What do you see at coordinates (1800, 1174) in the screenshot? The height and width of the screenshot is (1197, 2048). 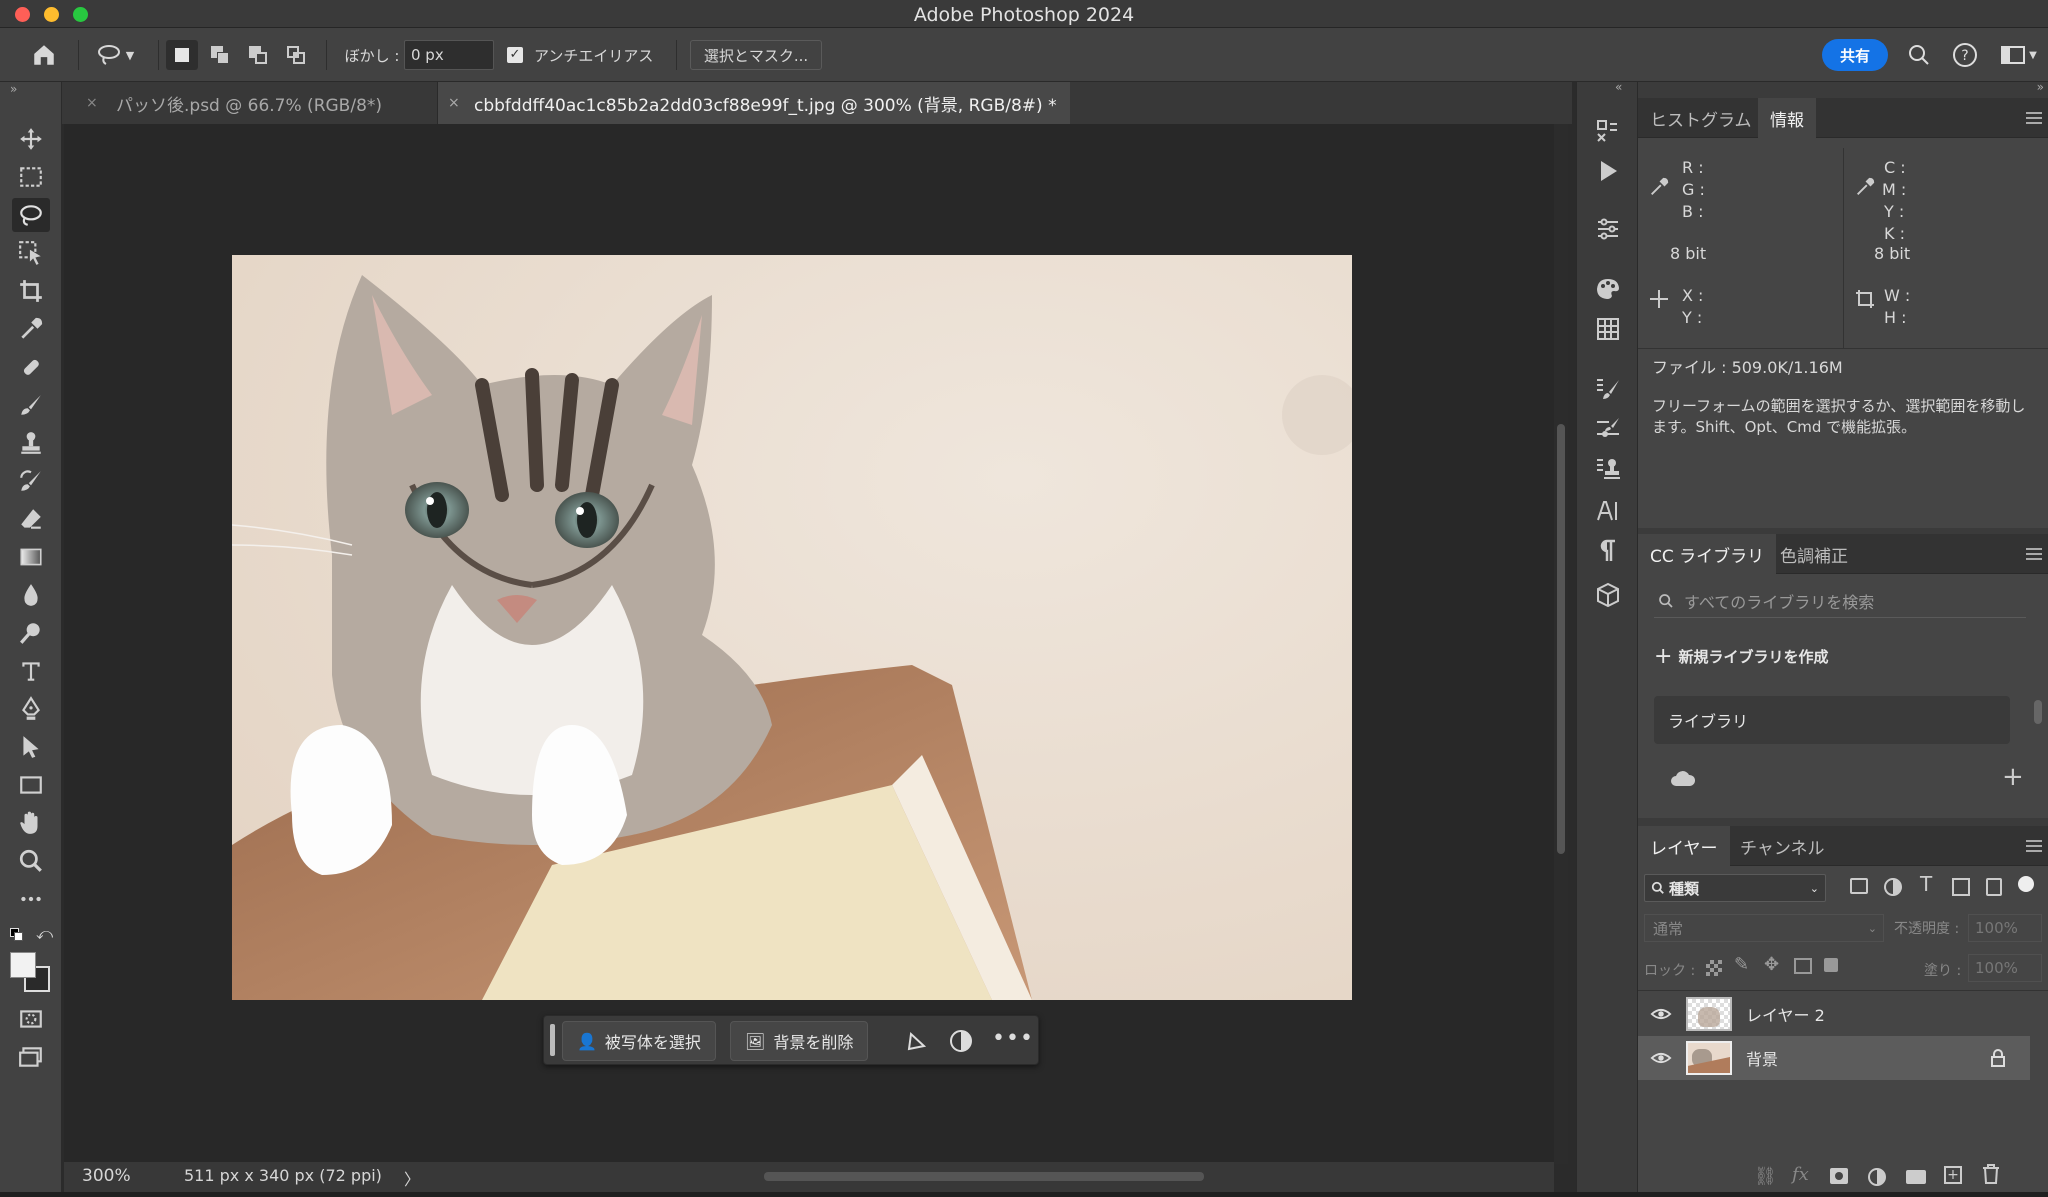 I see `layer-style-icon: fx` at bounding box center [1800, 1174].